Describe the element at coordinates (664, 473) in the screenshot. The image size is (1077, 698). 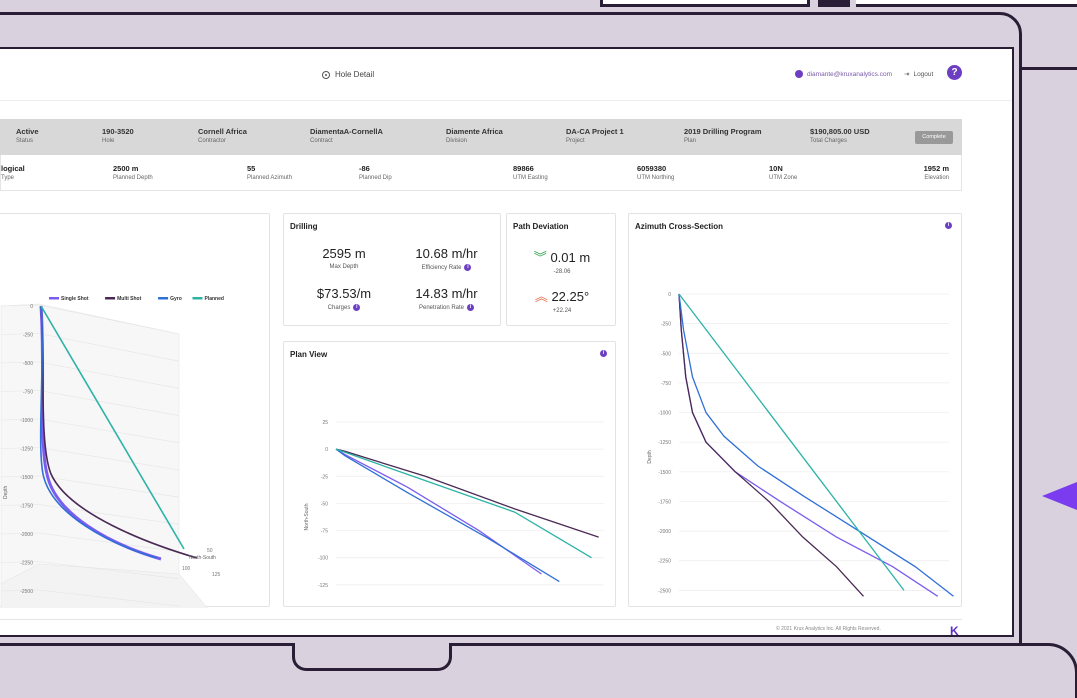
I see `y-tick-label: -1500` at that location.